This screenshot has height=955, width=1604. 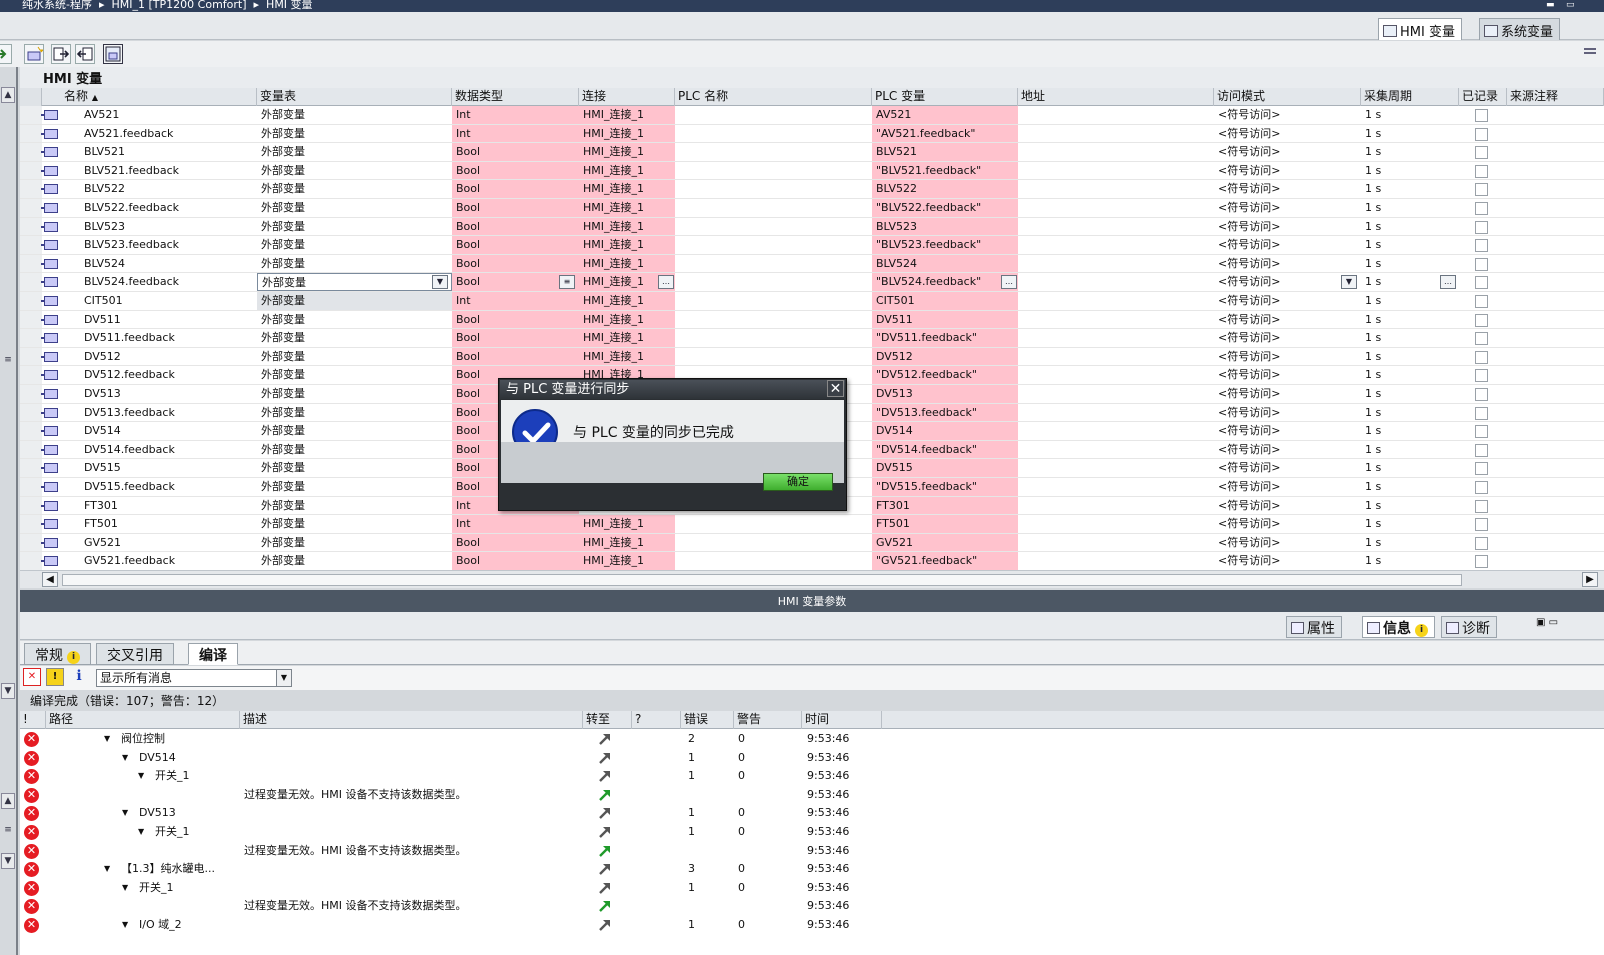 I want to click on cell-plc-tag: "GV521.feedback", so click(x=945, y=561).